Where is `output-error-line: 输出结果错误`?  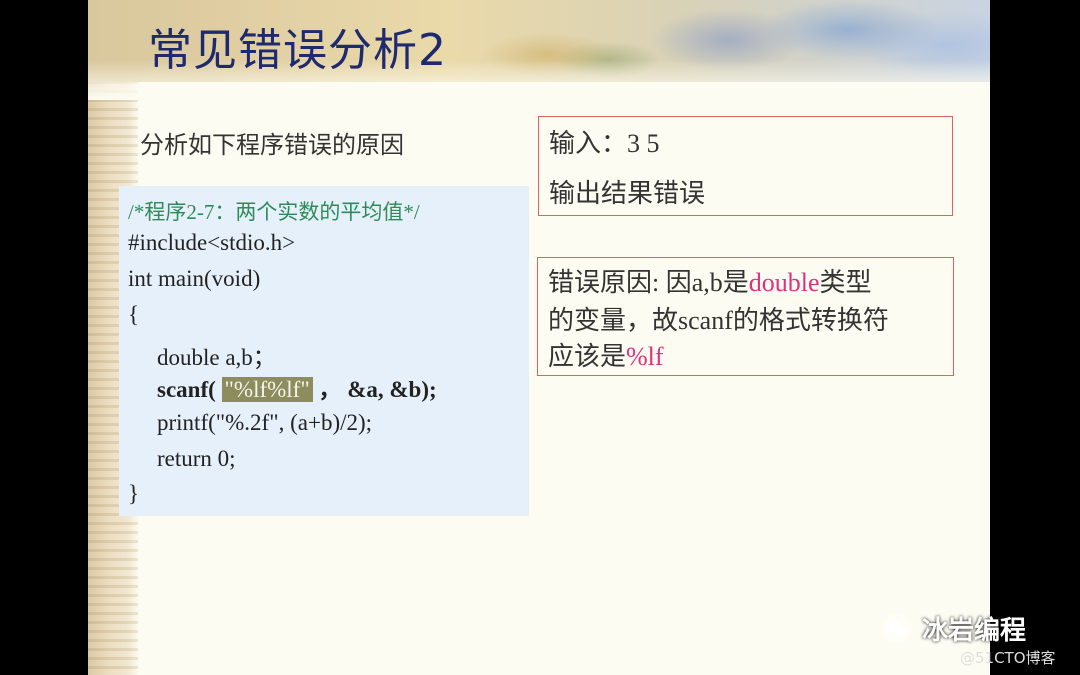
output-error-line: 输出结果错误 is located at coordinates (627, 193).